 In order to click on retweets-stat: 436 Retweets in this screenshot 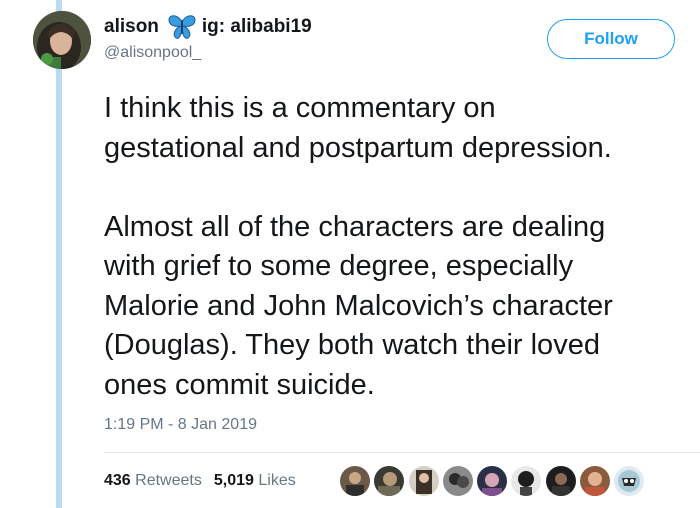, I will do `click(153, 481)`.